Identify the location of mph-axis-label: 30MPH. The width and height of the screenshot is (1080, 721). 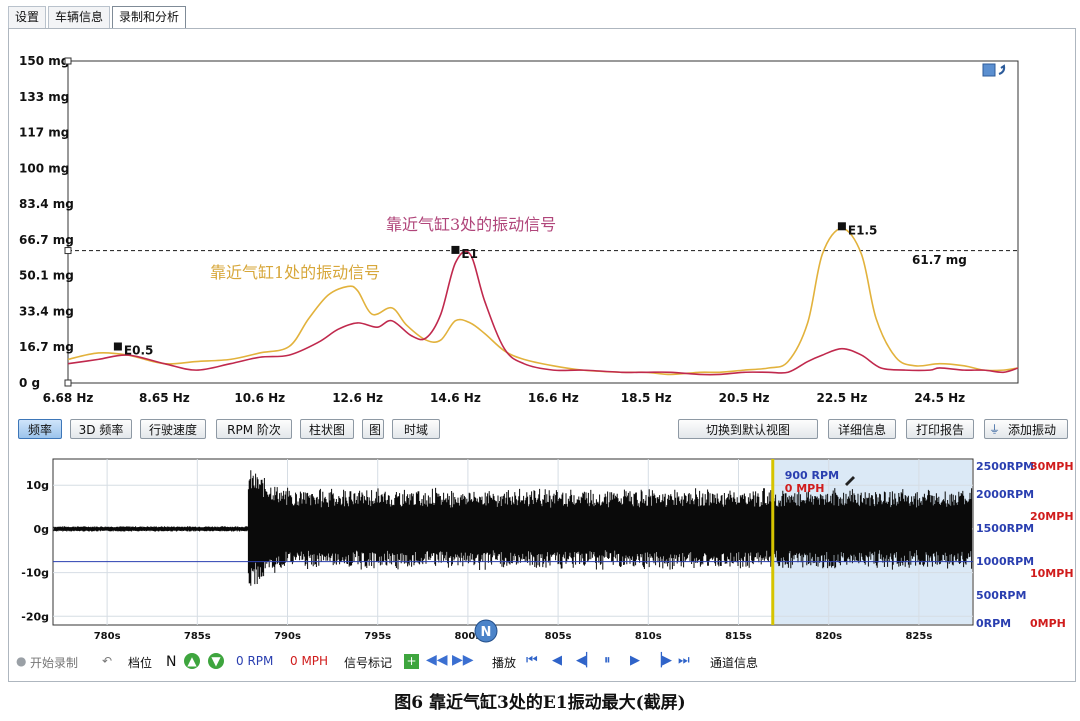
(1052, 466).